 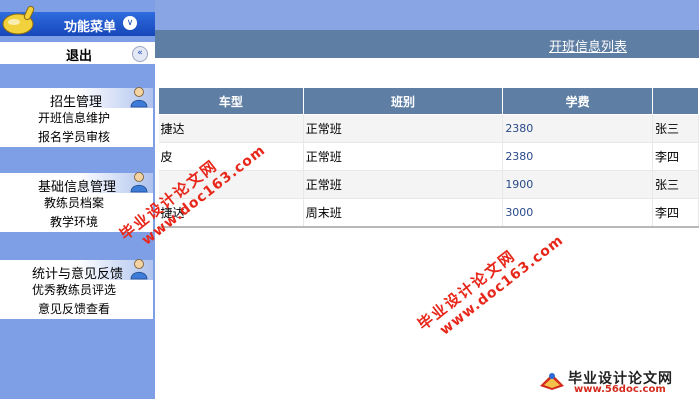 I want to click on book-logo-icon, so click(x=552, y=381).